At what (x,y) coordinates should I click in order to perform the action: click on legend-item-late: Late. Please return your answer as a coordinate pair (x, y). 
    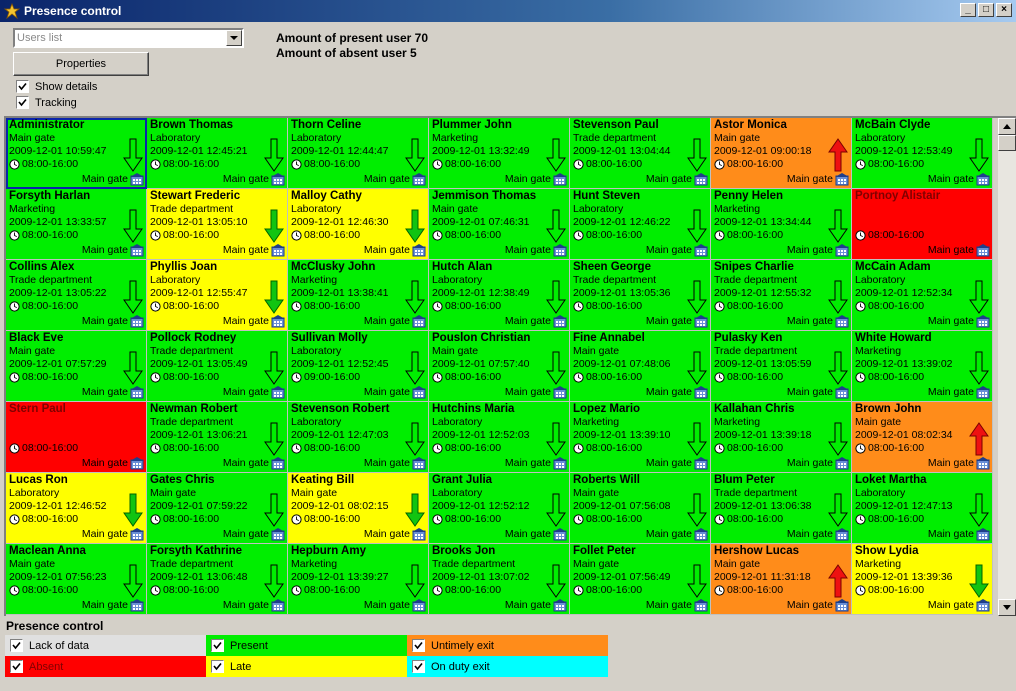
    Looking at the image, I should click on (306, 666).